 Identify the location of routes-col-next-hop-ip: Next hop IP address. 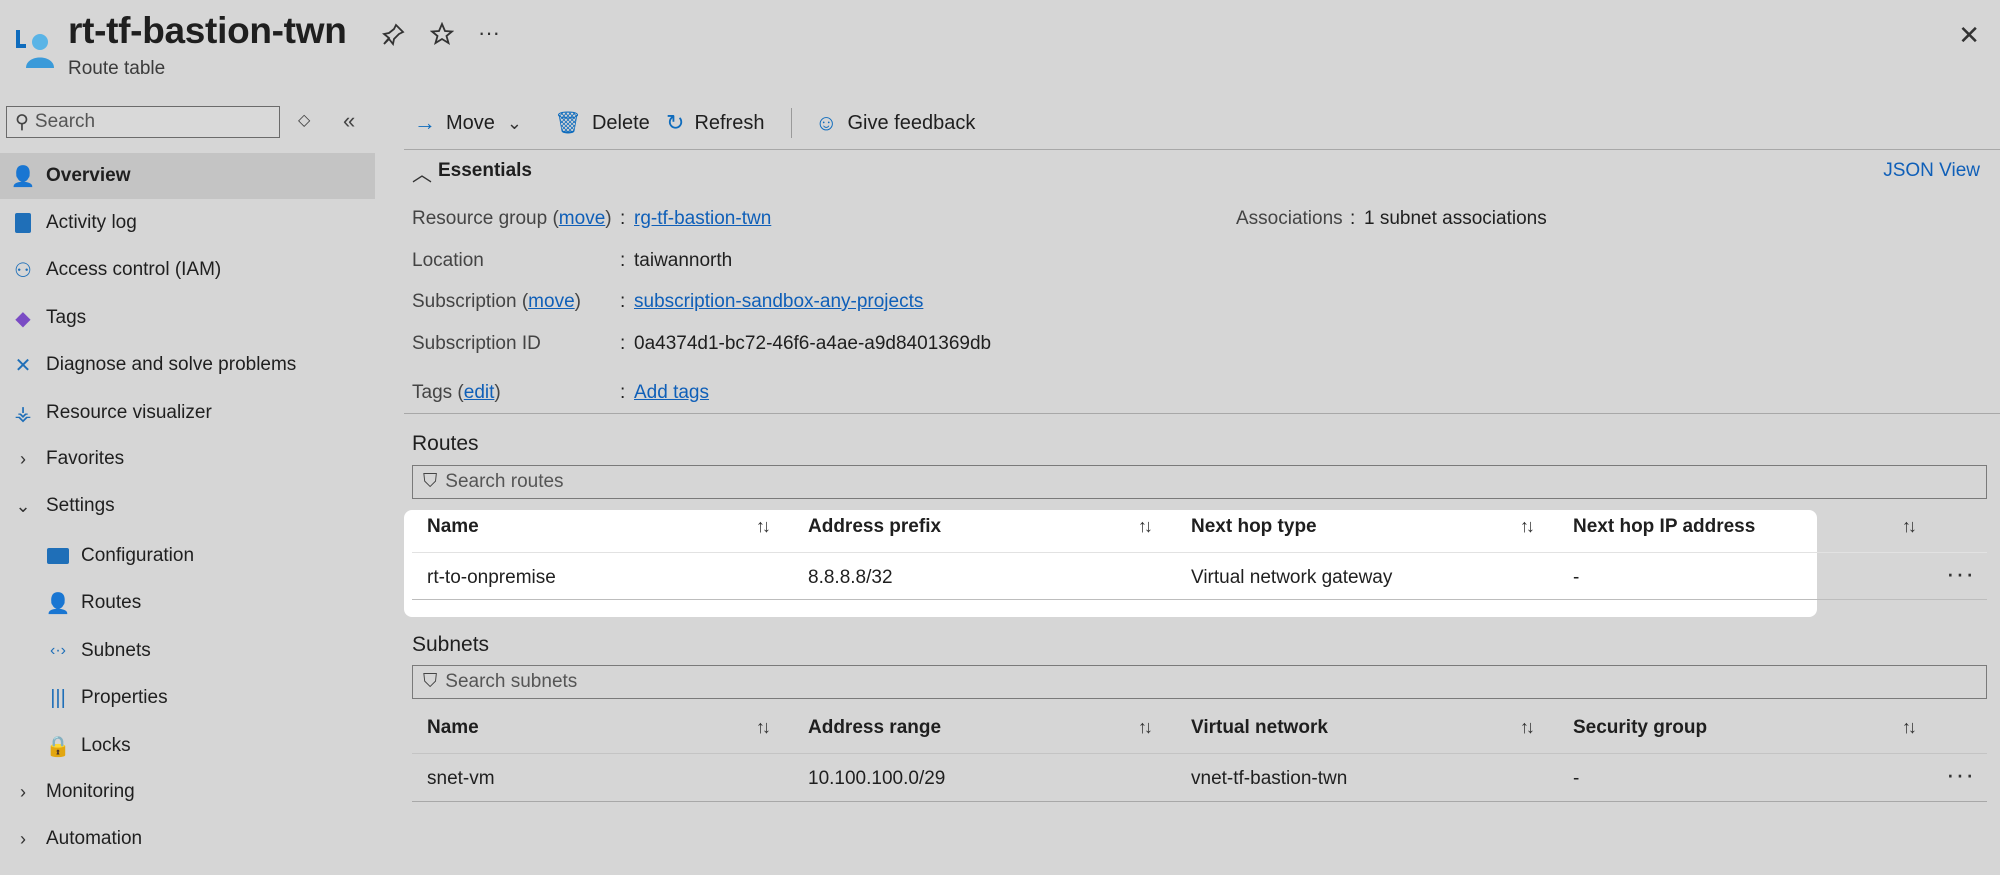
(1664, 527).